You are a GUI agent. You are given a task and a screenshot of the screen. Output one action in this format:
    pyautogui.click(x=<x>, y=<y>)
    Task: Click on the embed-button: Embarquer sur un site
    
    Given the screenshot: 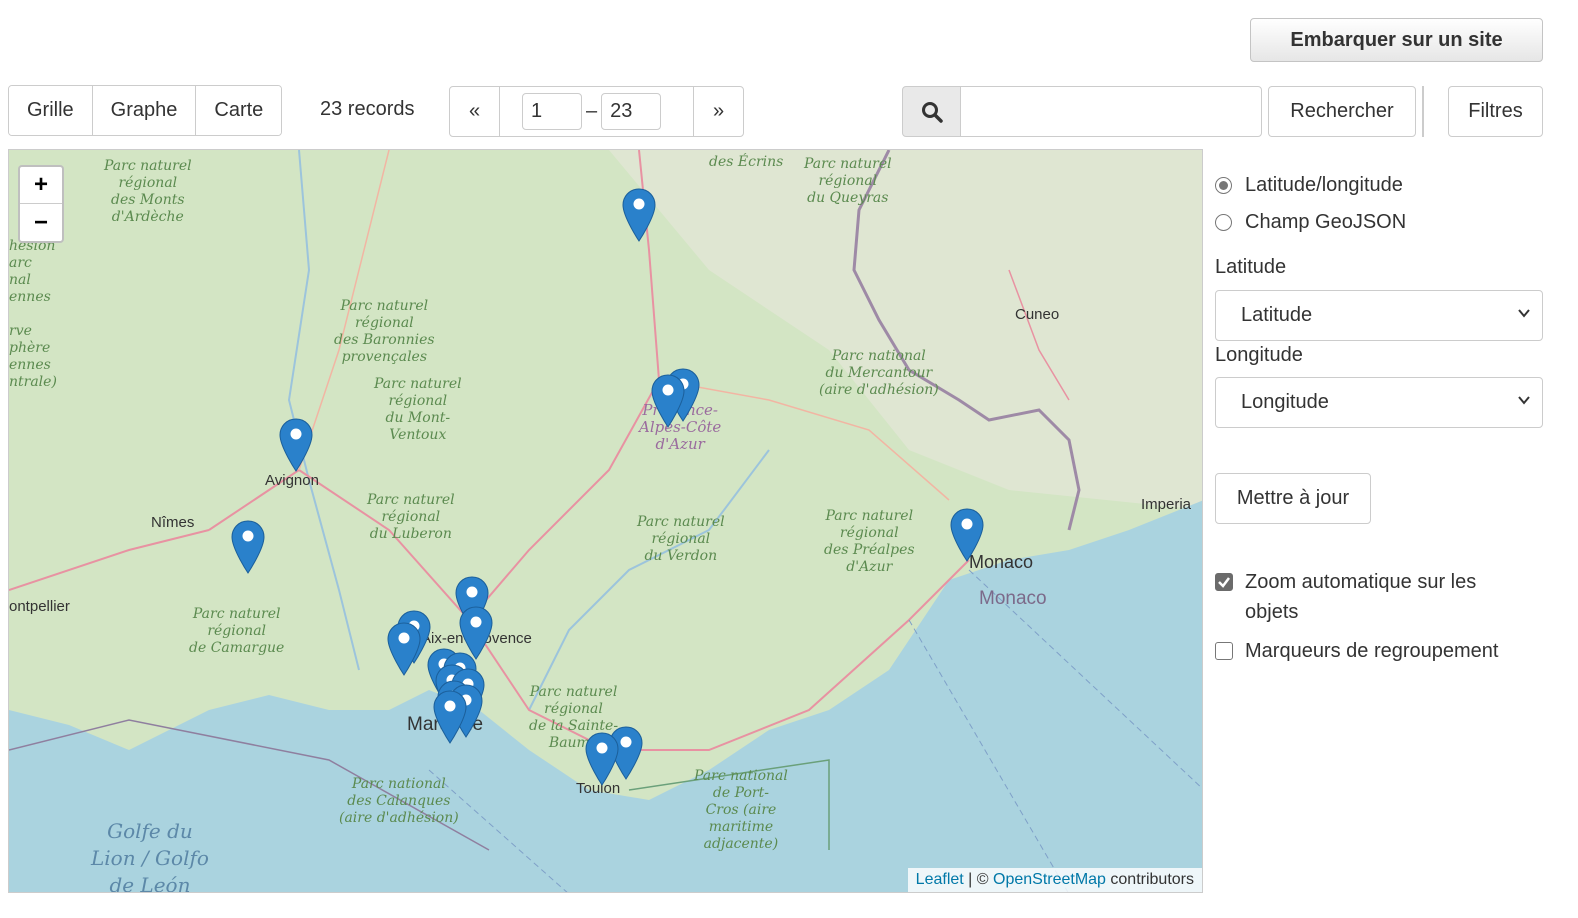 What is the action you would take?
    pyautogui.click(x=1396, y=40)
    